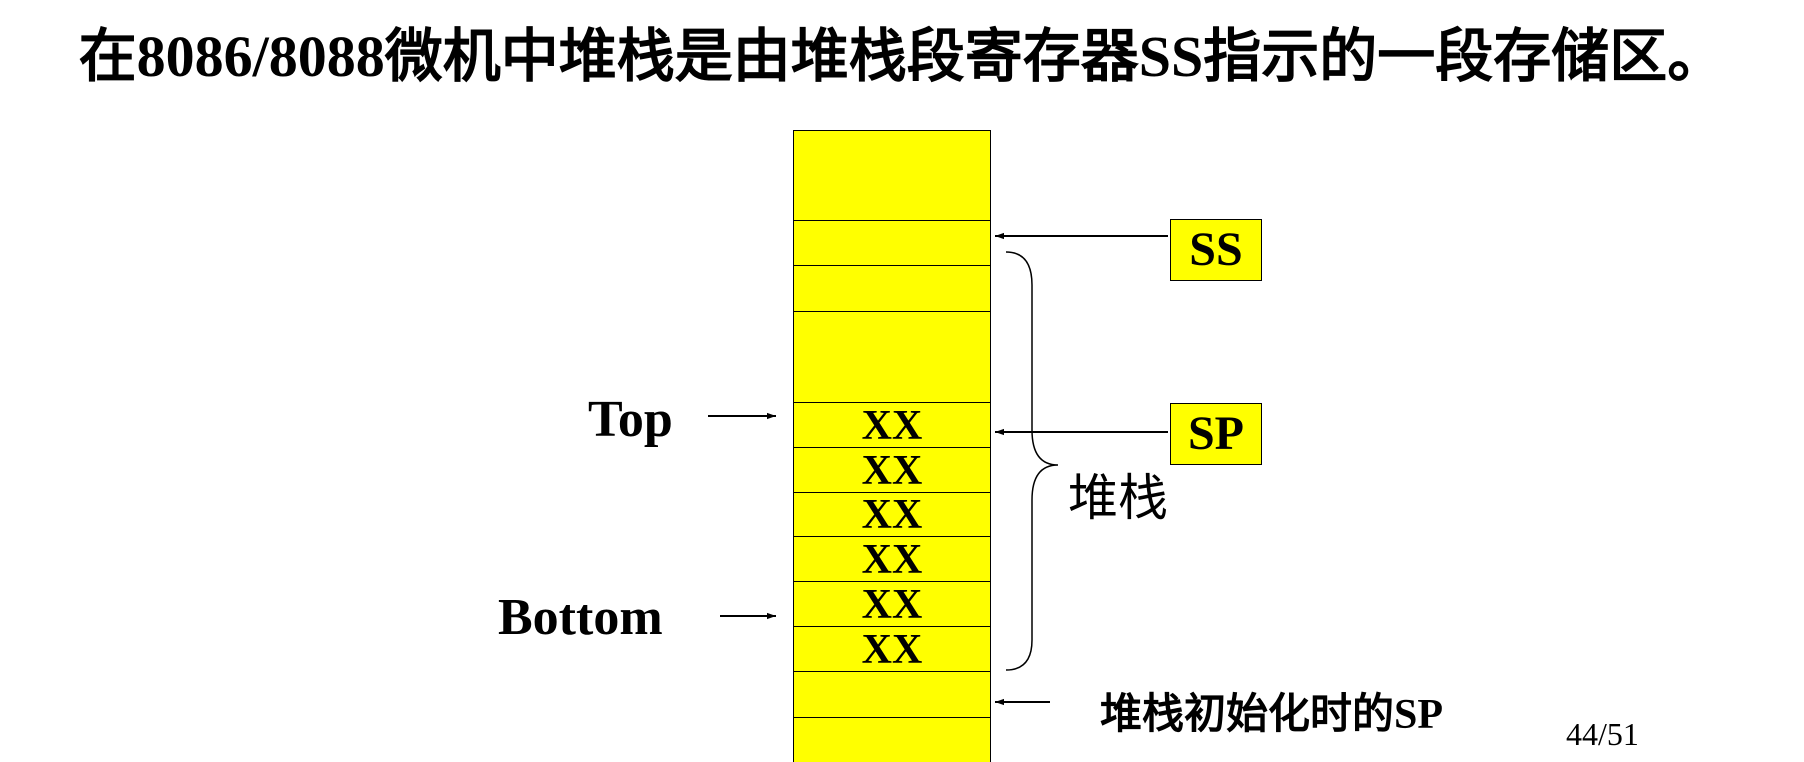 Image resolution: width=1804 pixels, height=762 pixels. Describe the element at coordinates (1272, 715) in the screenshot. I see `initial-sp-label: 堆栈初始化时的SP` at that location.